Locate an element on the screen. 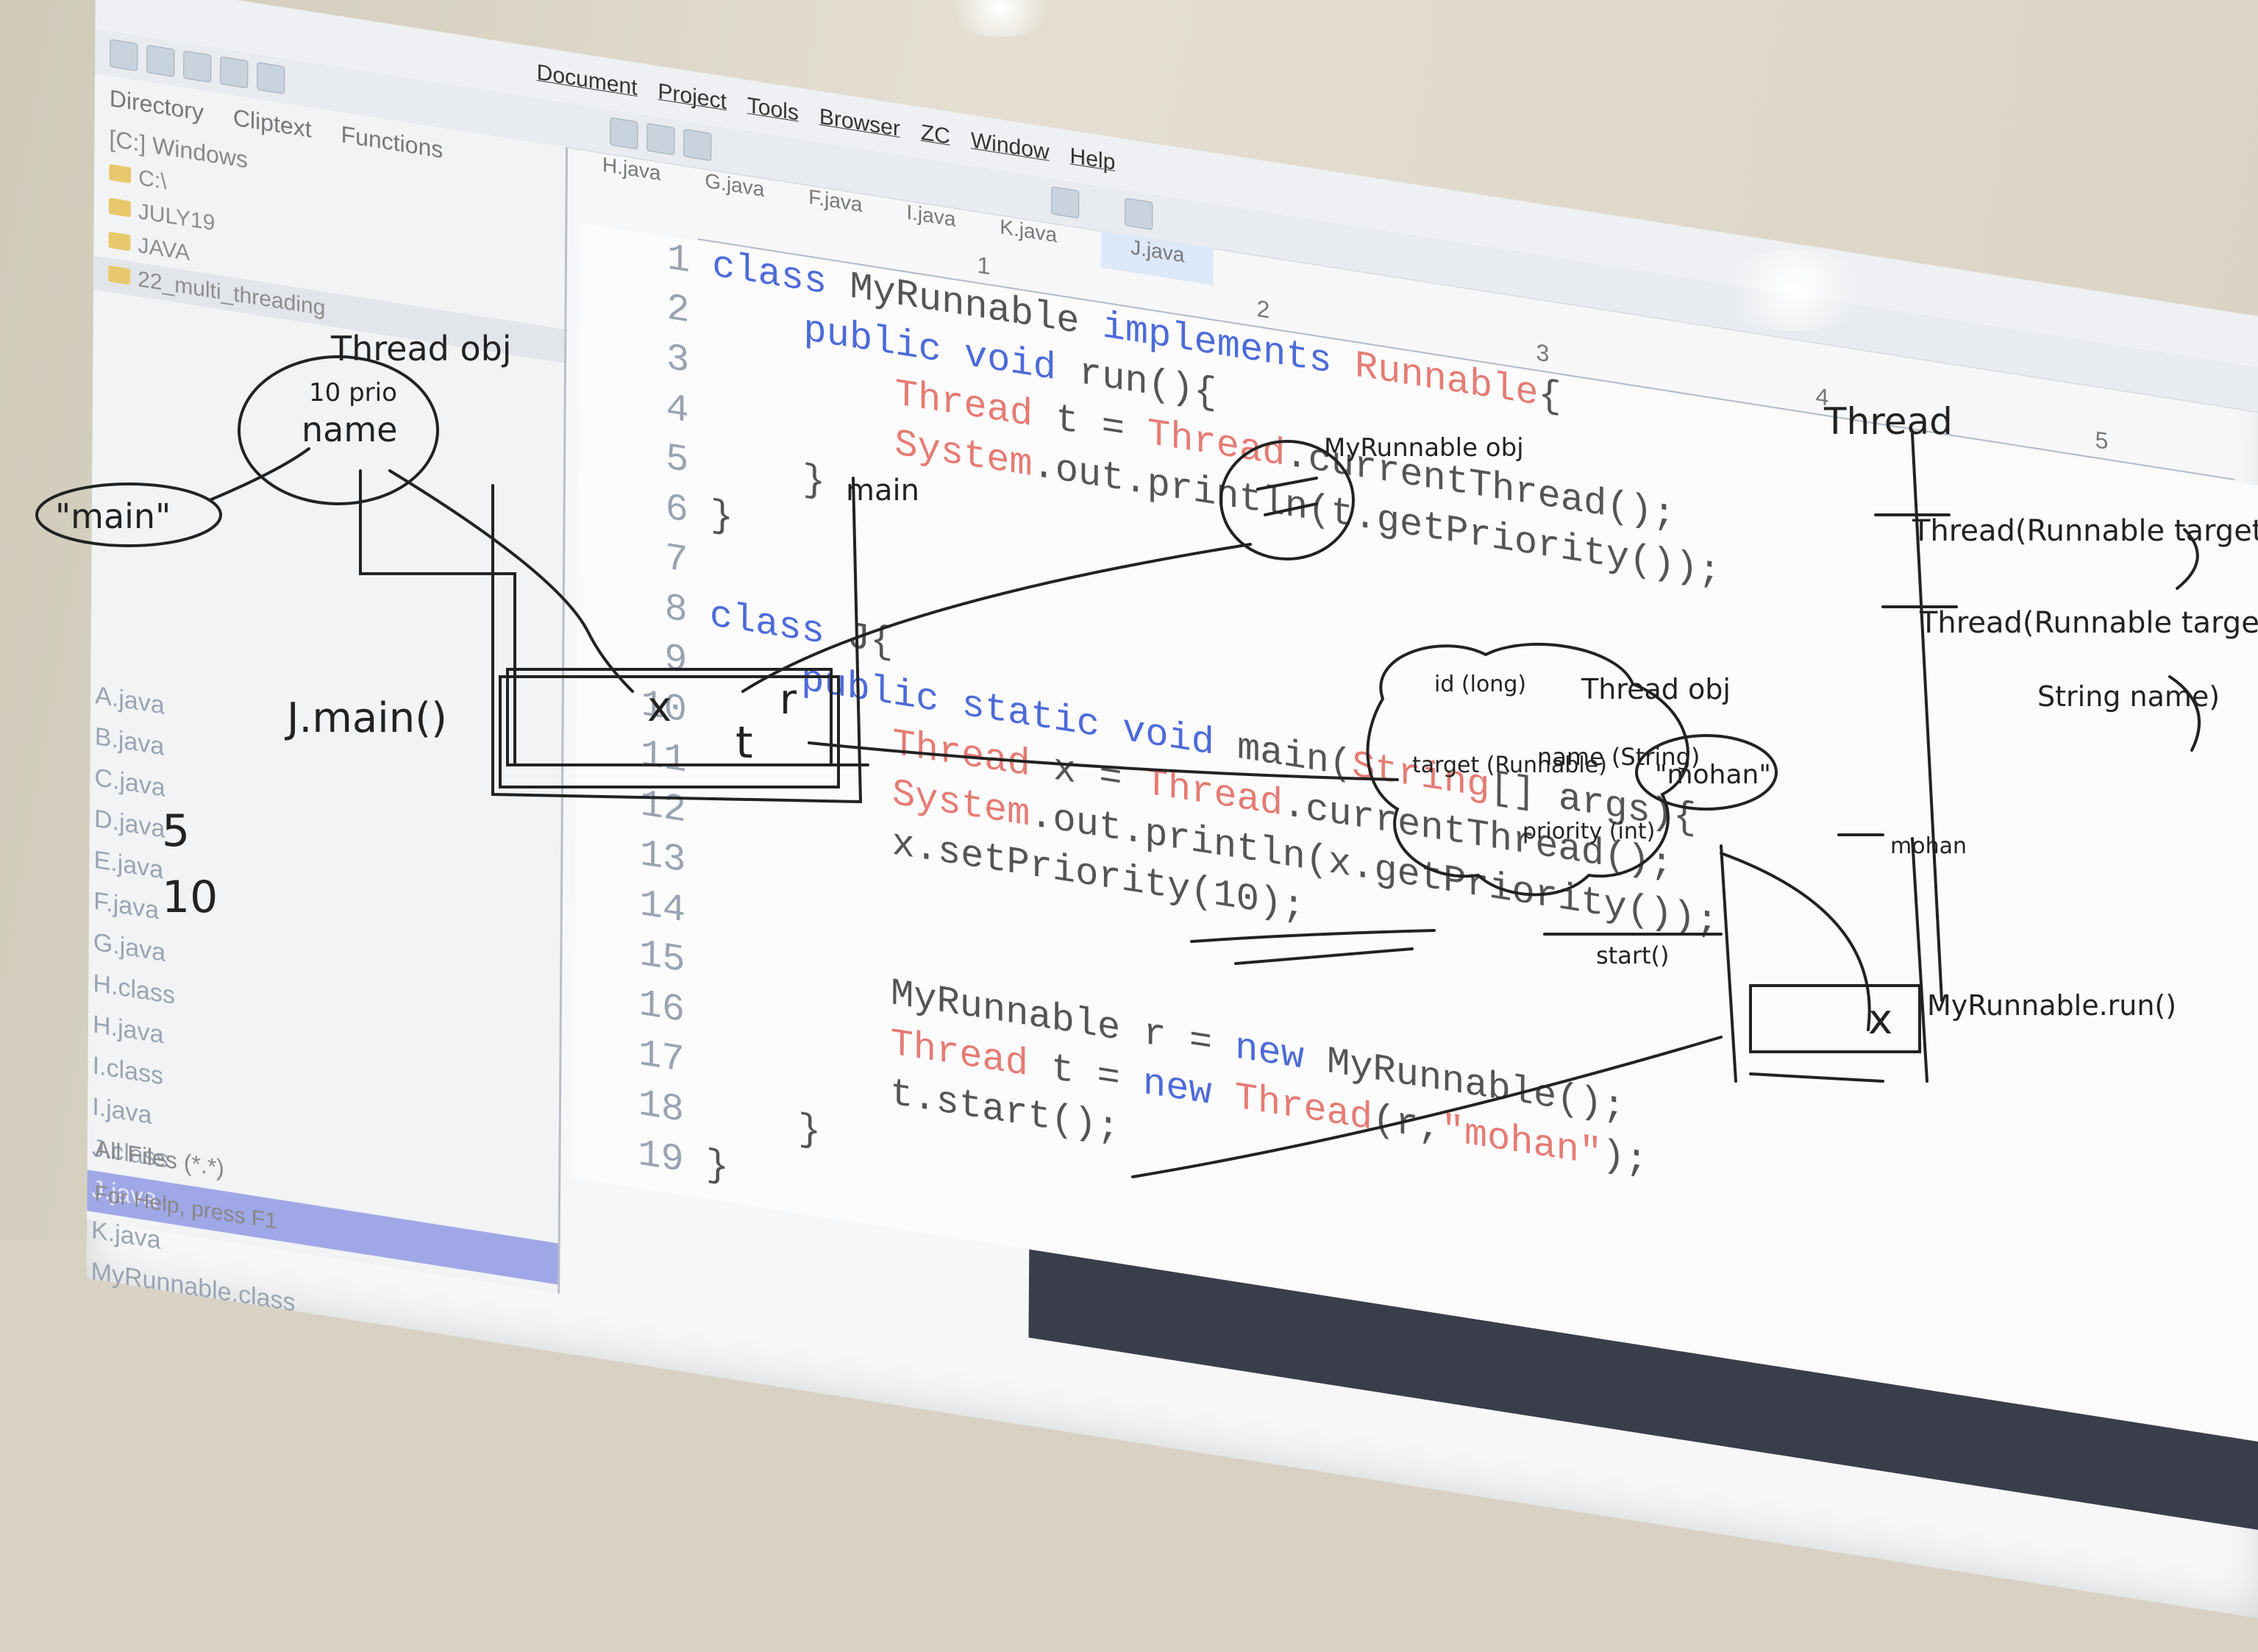 This screenshot has width=2258, height=1652. save-icon is located at coordinates (197, 67).